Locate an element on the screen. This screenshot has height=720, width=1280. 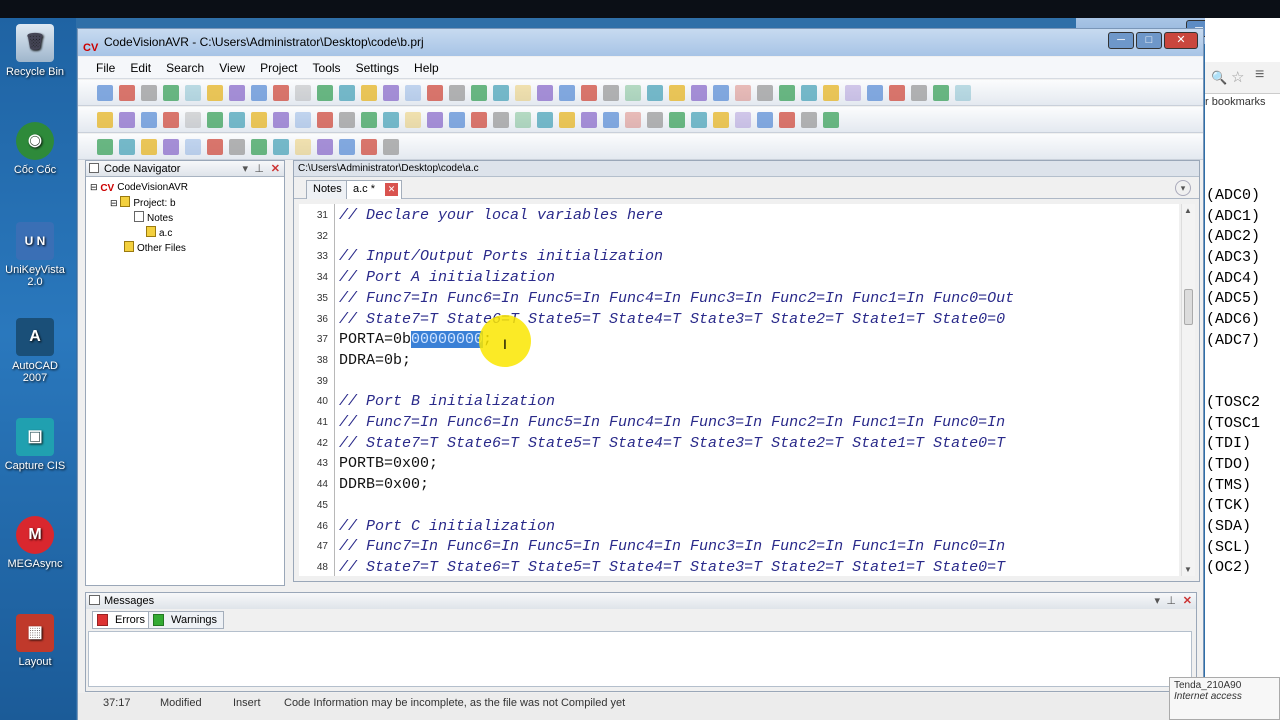
tab-notes: Notes is located at coordinates (327, 189).